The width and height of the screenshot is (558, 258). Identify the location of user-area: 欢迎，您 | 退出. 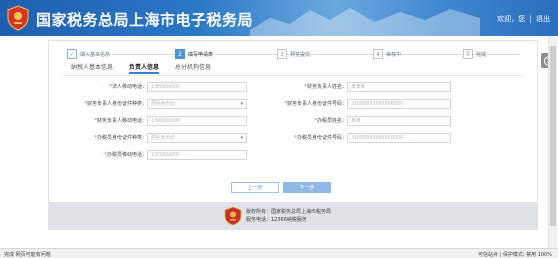
(522, 19).